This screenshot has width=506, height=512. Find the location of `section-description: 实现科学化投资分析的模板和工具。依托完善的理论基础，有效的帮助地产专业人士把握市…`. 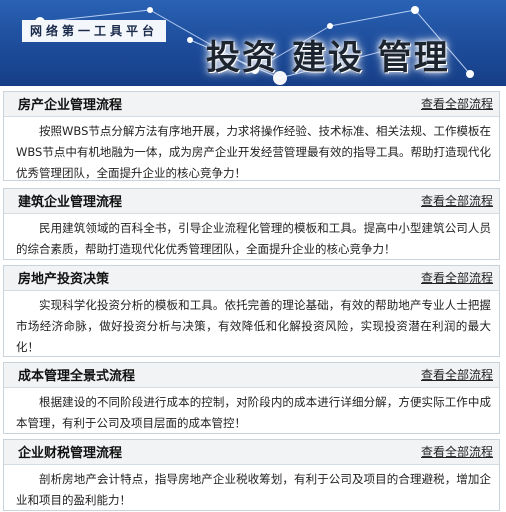

section-description: 实现科学化投资分析的模板和工具。依托完善的理论基础，有效的帮助地产专业人士把握市… is located at coordinates (253, 326).